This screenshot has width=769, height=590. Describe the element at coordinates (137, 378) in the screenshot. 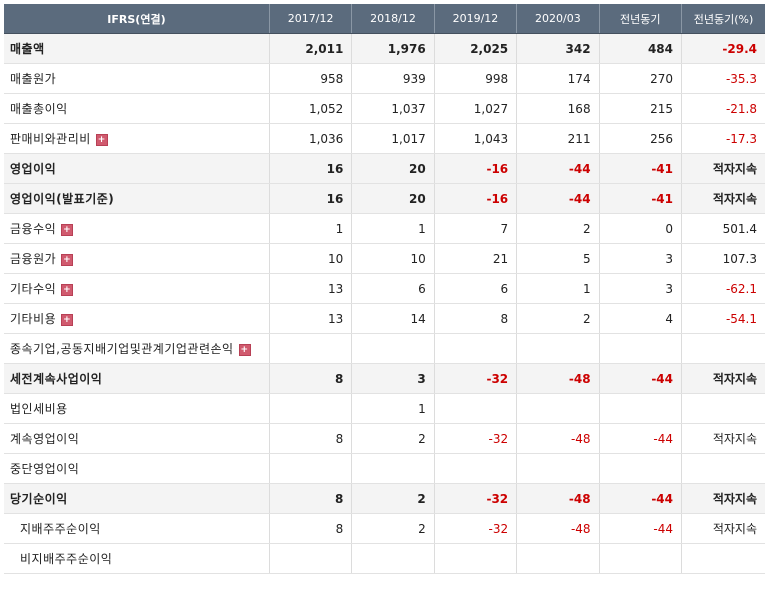

I see `row-label: 세전계속사업이익` at that location.